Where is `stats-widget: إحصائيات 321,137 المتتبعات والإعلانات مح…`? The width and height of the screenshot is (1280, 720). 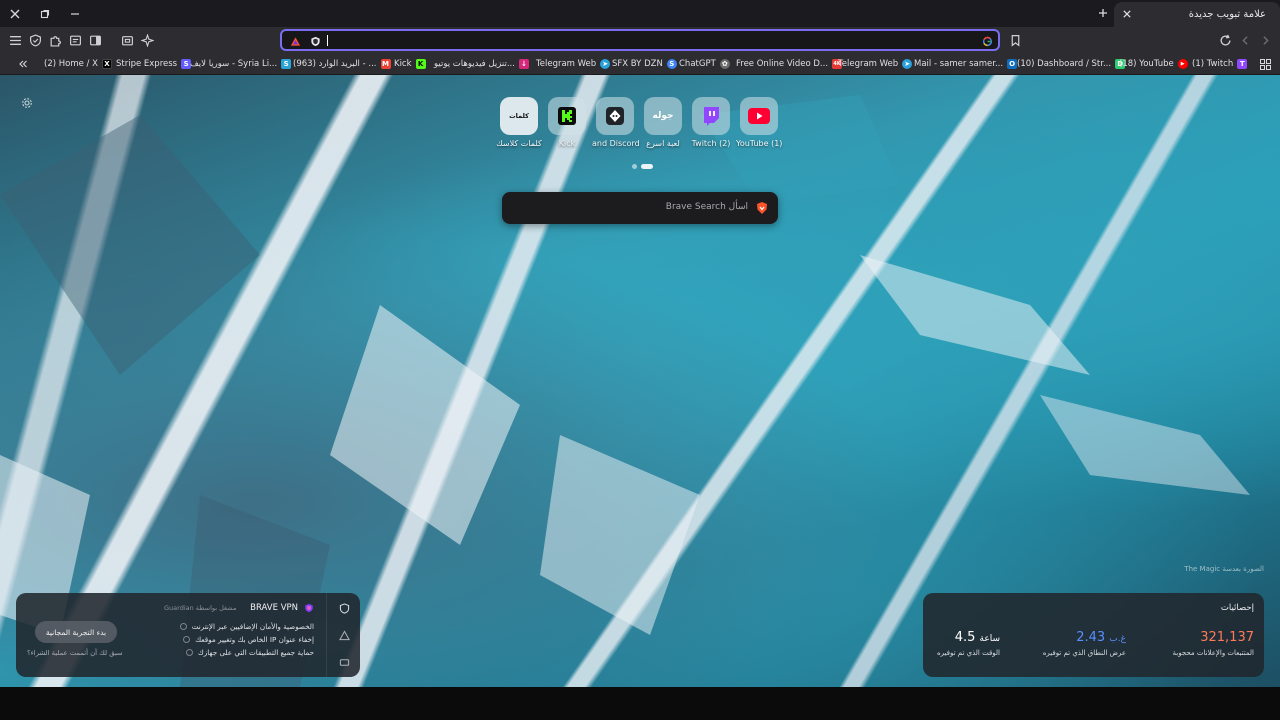
stats-widget: إحصائيات 321,137 المتتبعات والإعلانات مح… is located at coordinates (1093, 635).